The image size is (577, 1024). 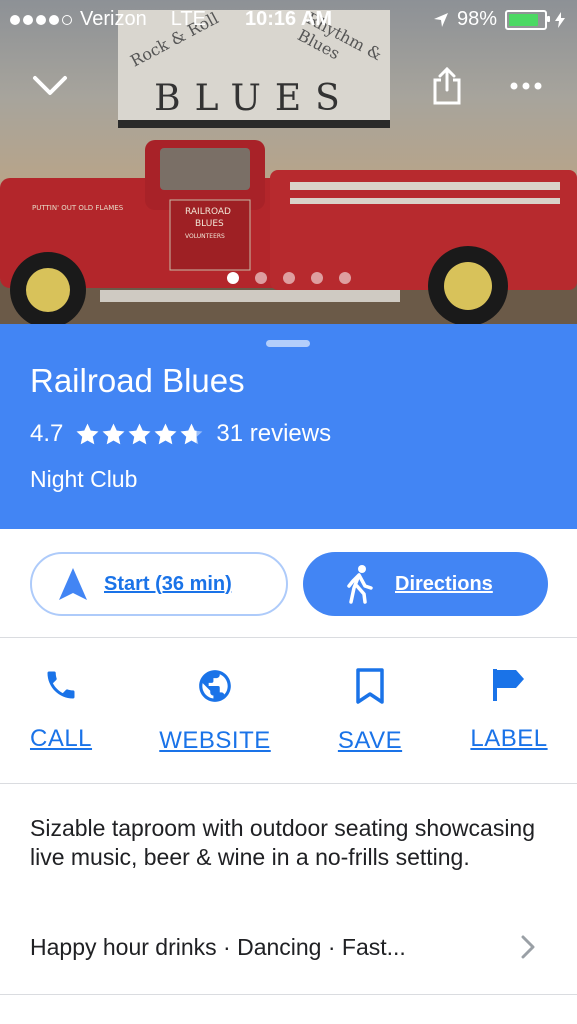 I want to click on rating-row: 4.7 31 reviews, so click(x=180, y=434).